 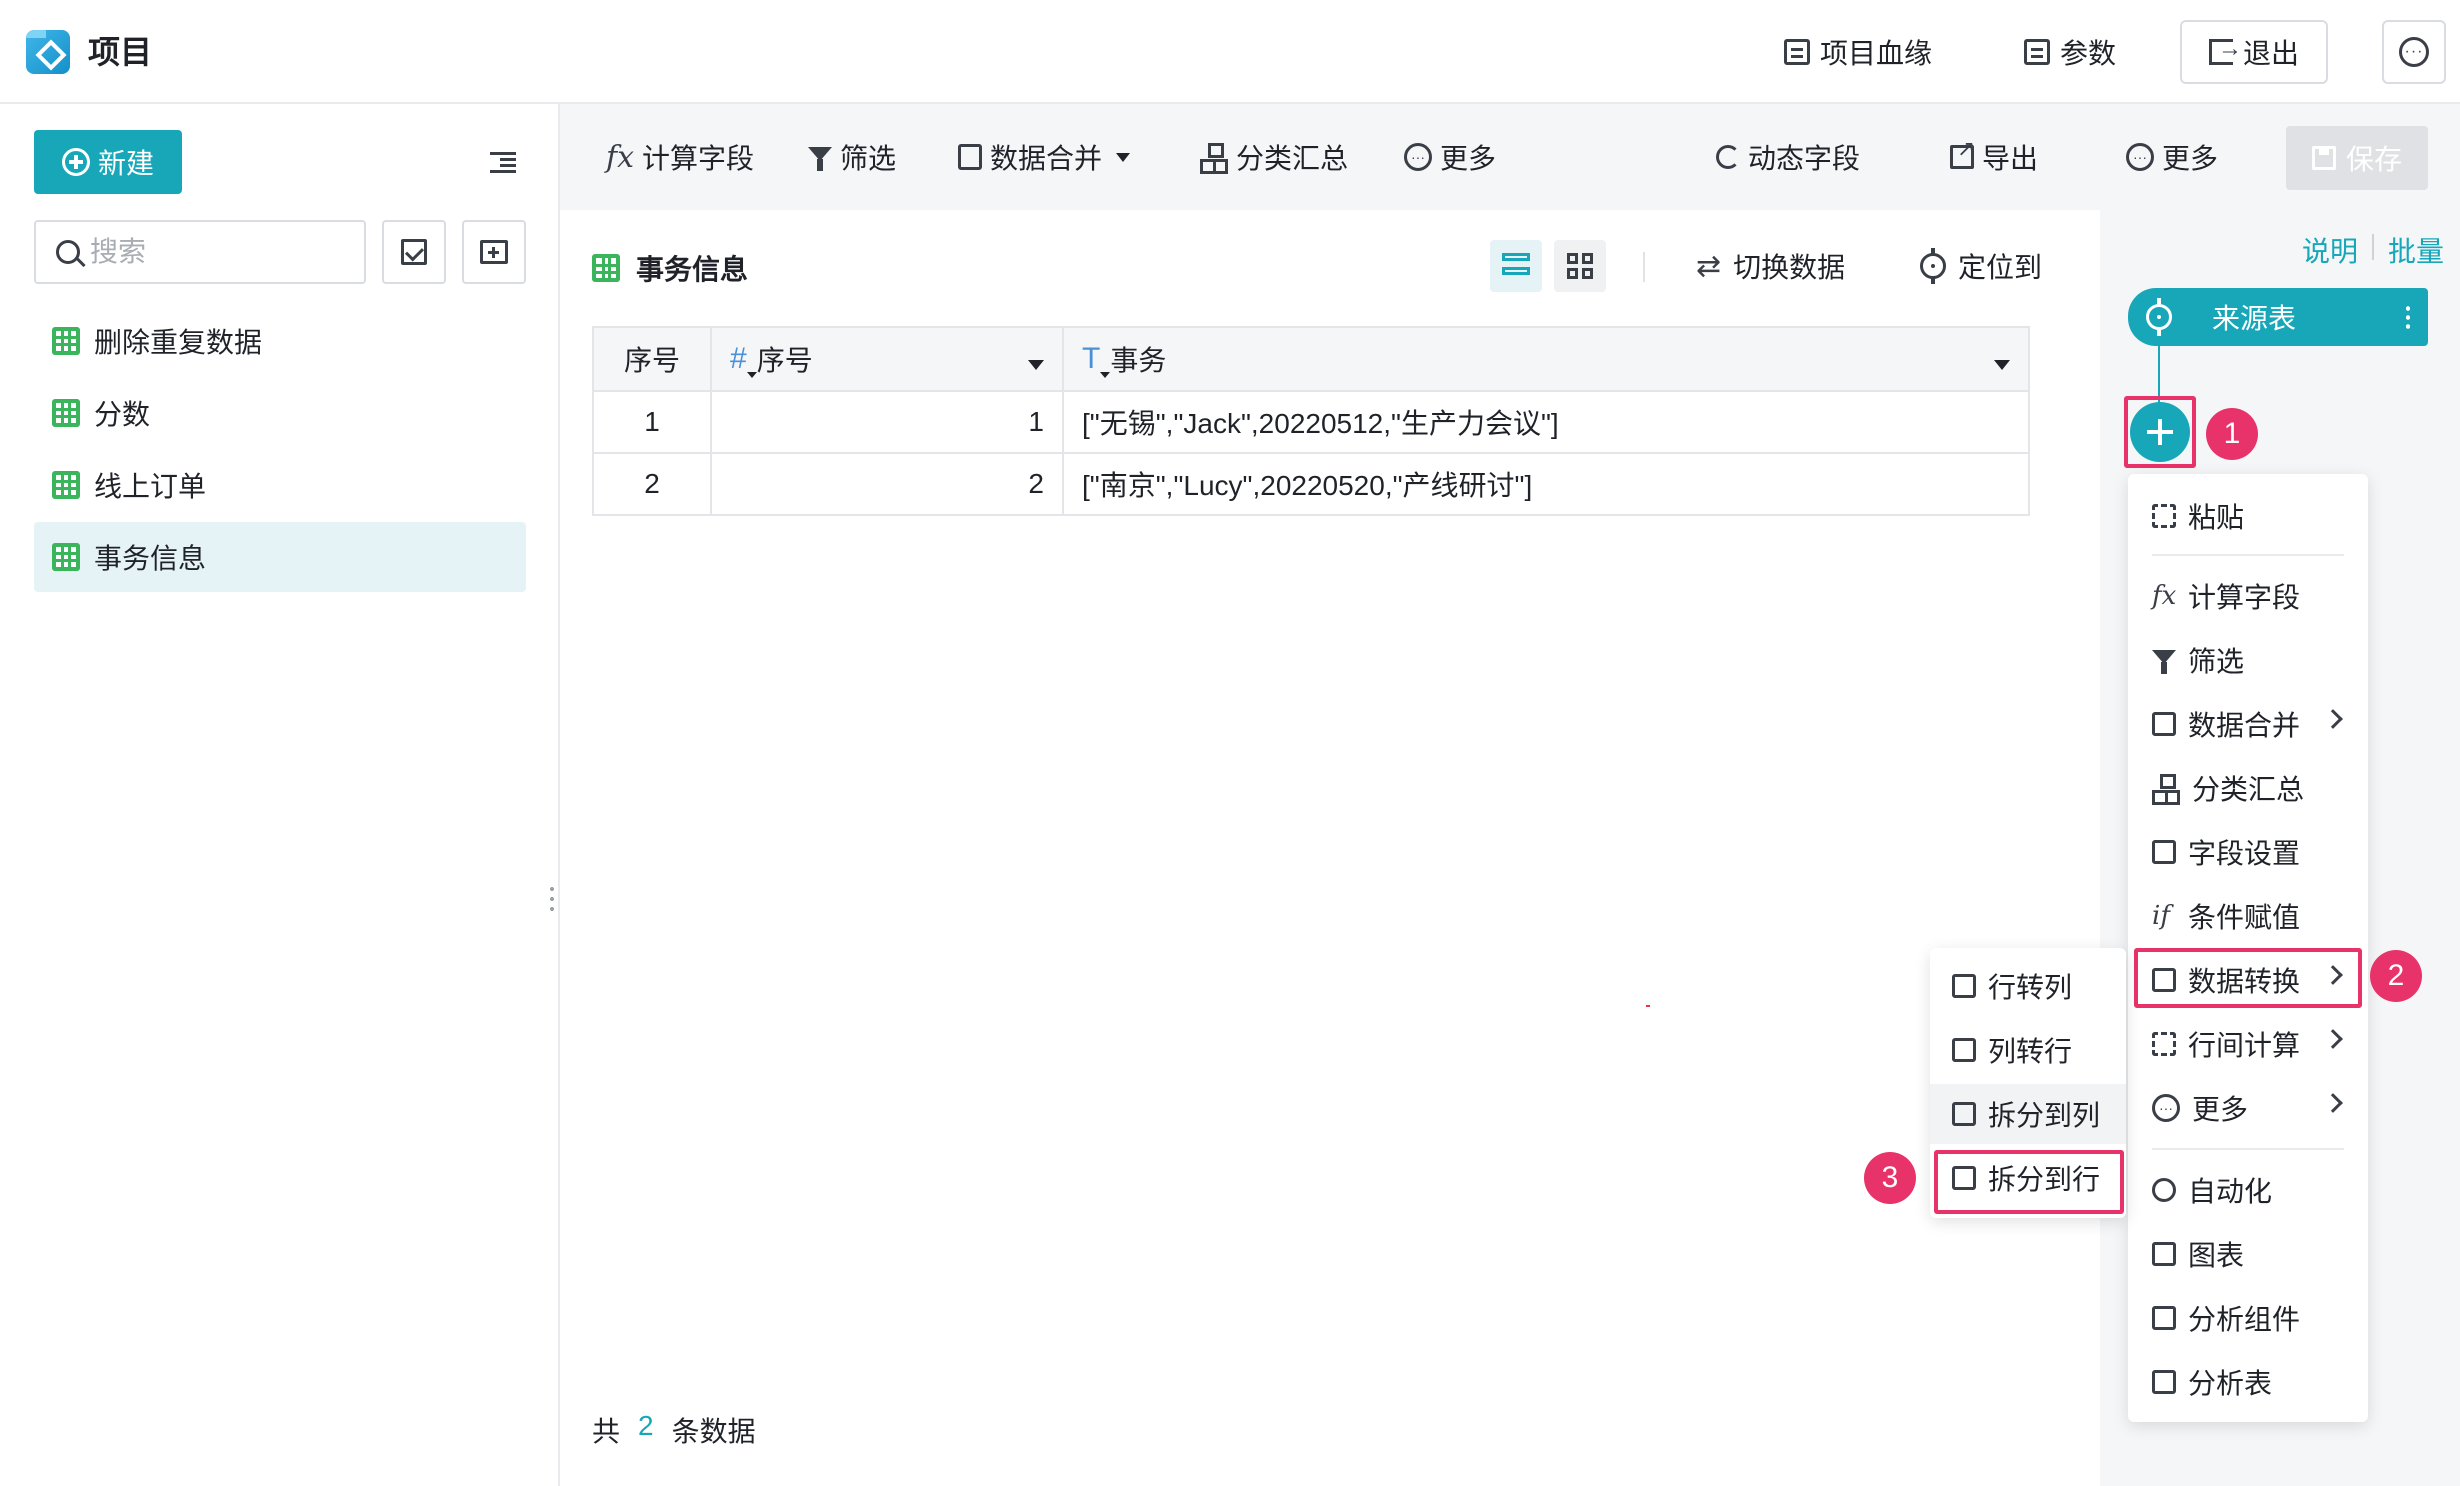 I want to click on multi-select-button, so click(x=414, y=252).